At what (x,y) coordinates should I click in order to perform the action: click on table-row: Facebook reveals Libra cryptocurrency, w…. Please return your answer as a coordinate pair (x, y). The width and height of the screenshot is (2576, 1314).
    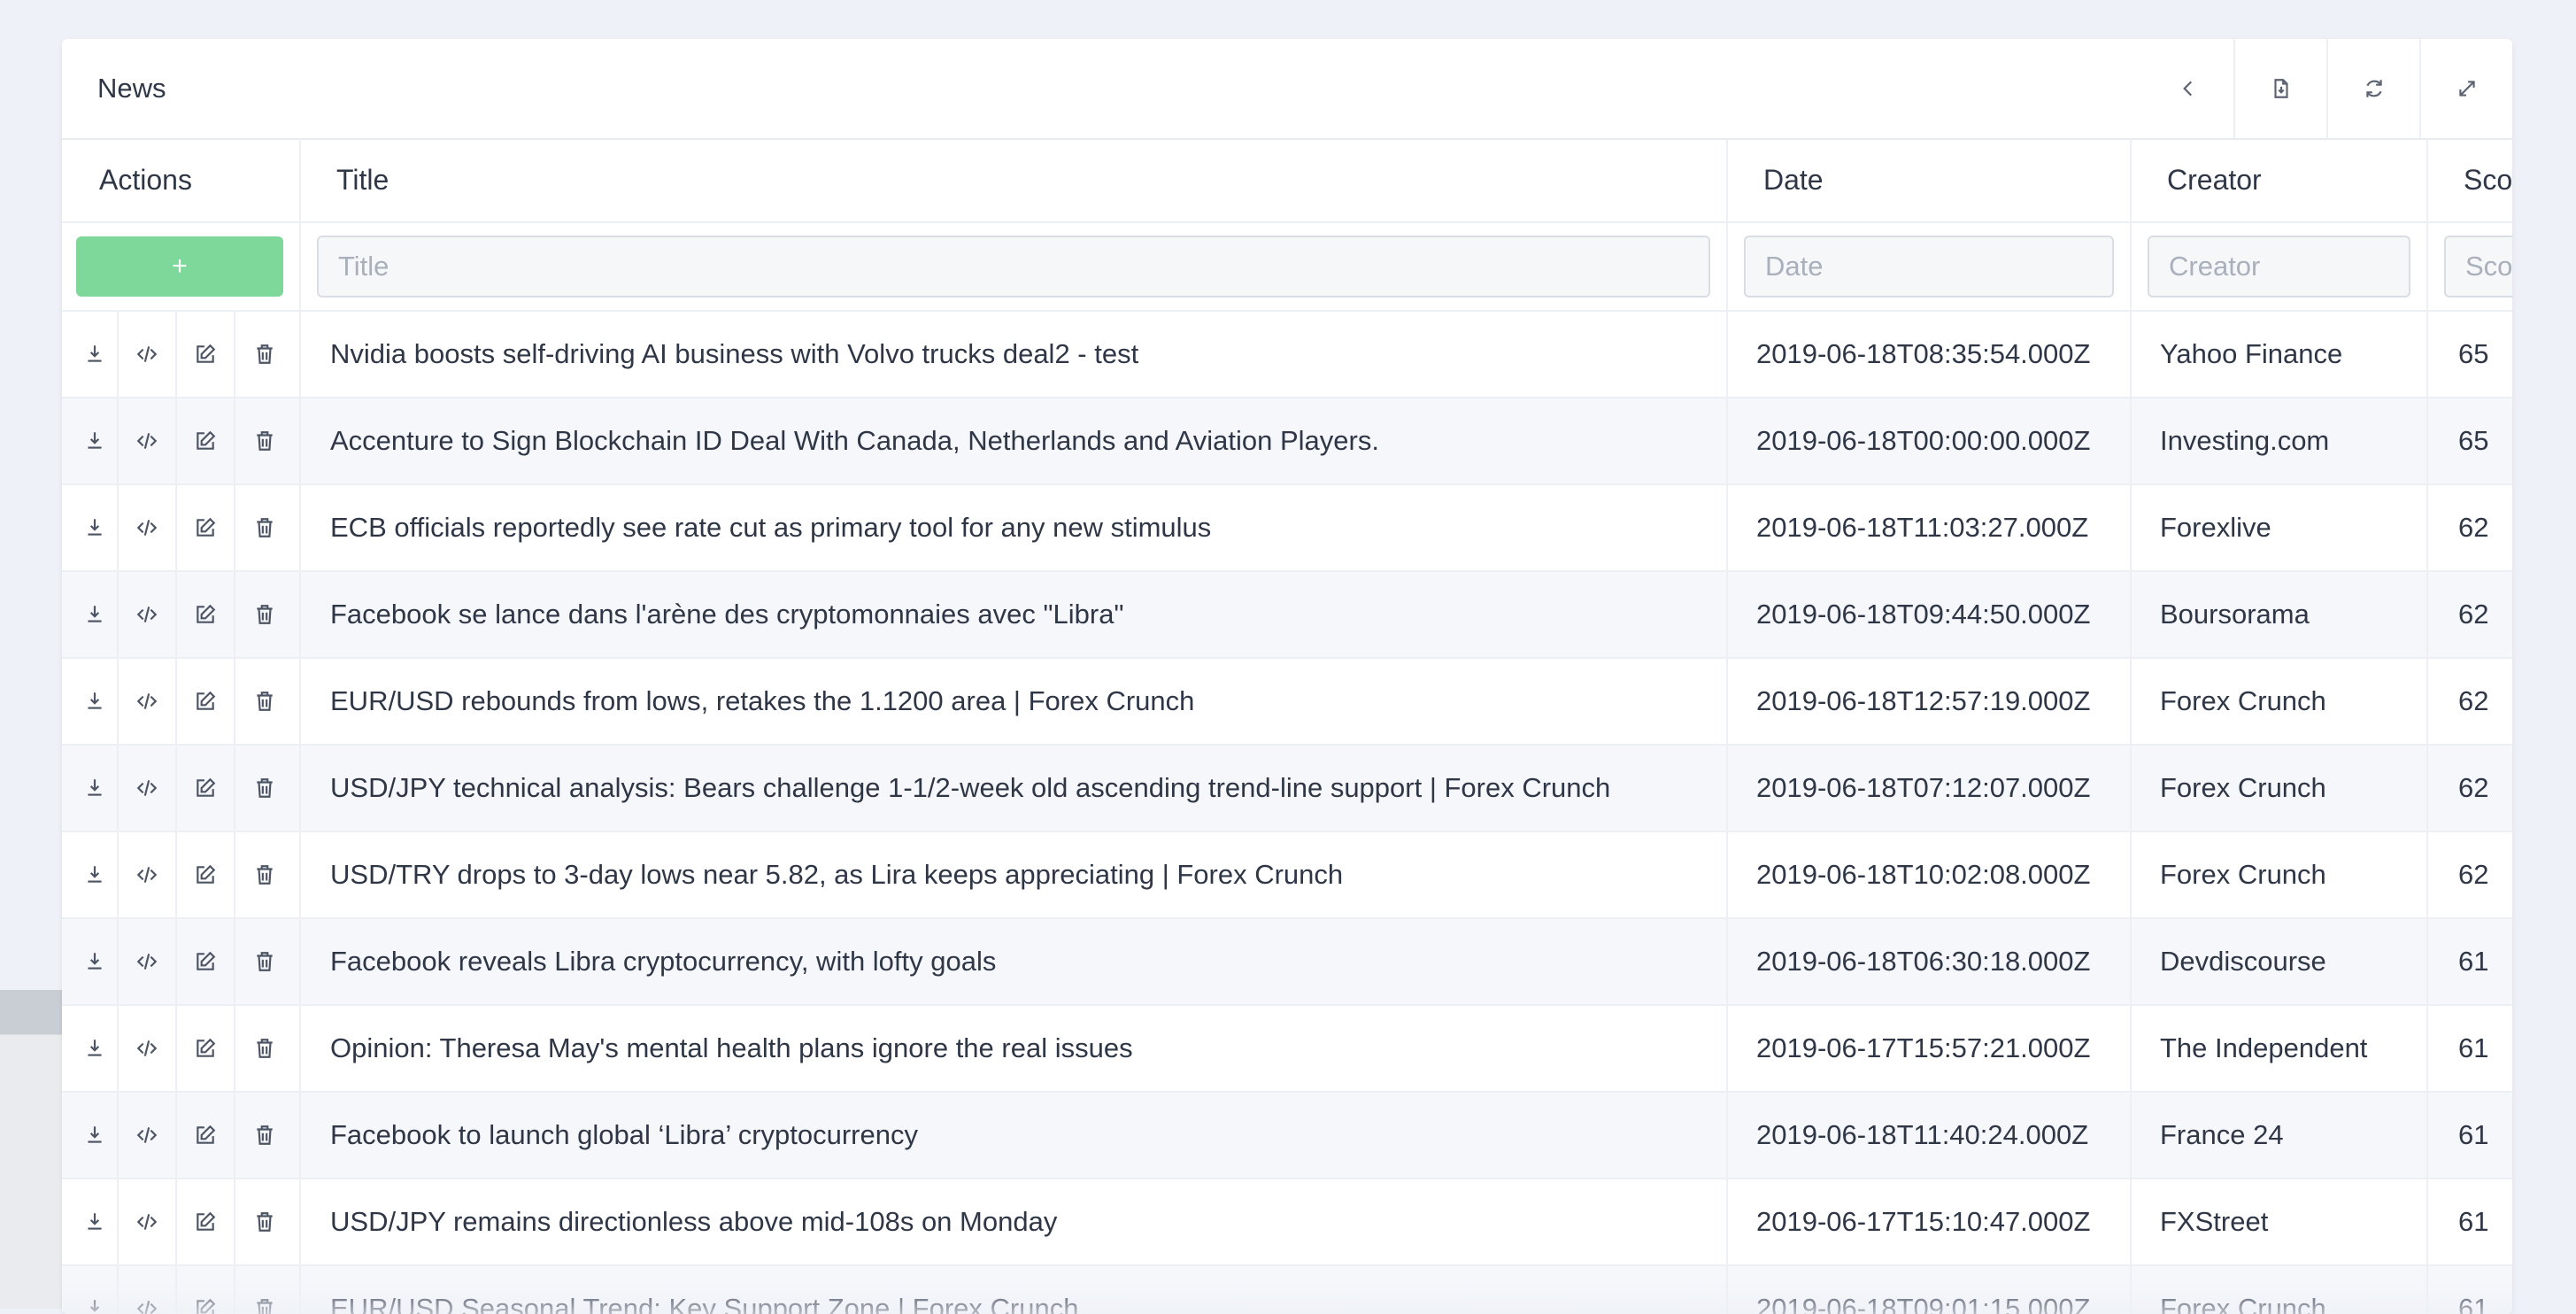
    Looking at the image, I should click on (1287, 962).